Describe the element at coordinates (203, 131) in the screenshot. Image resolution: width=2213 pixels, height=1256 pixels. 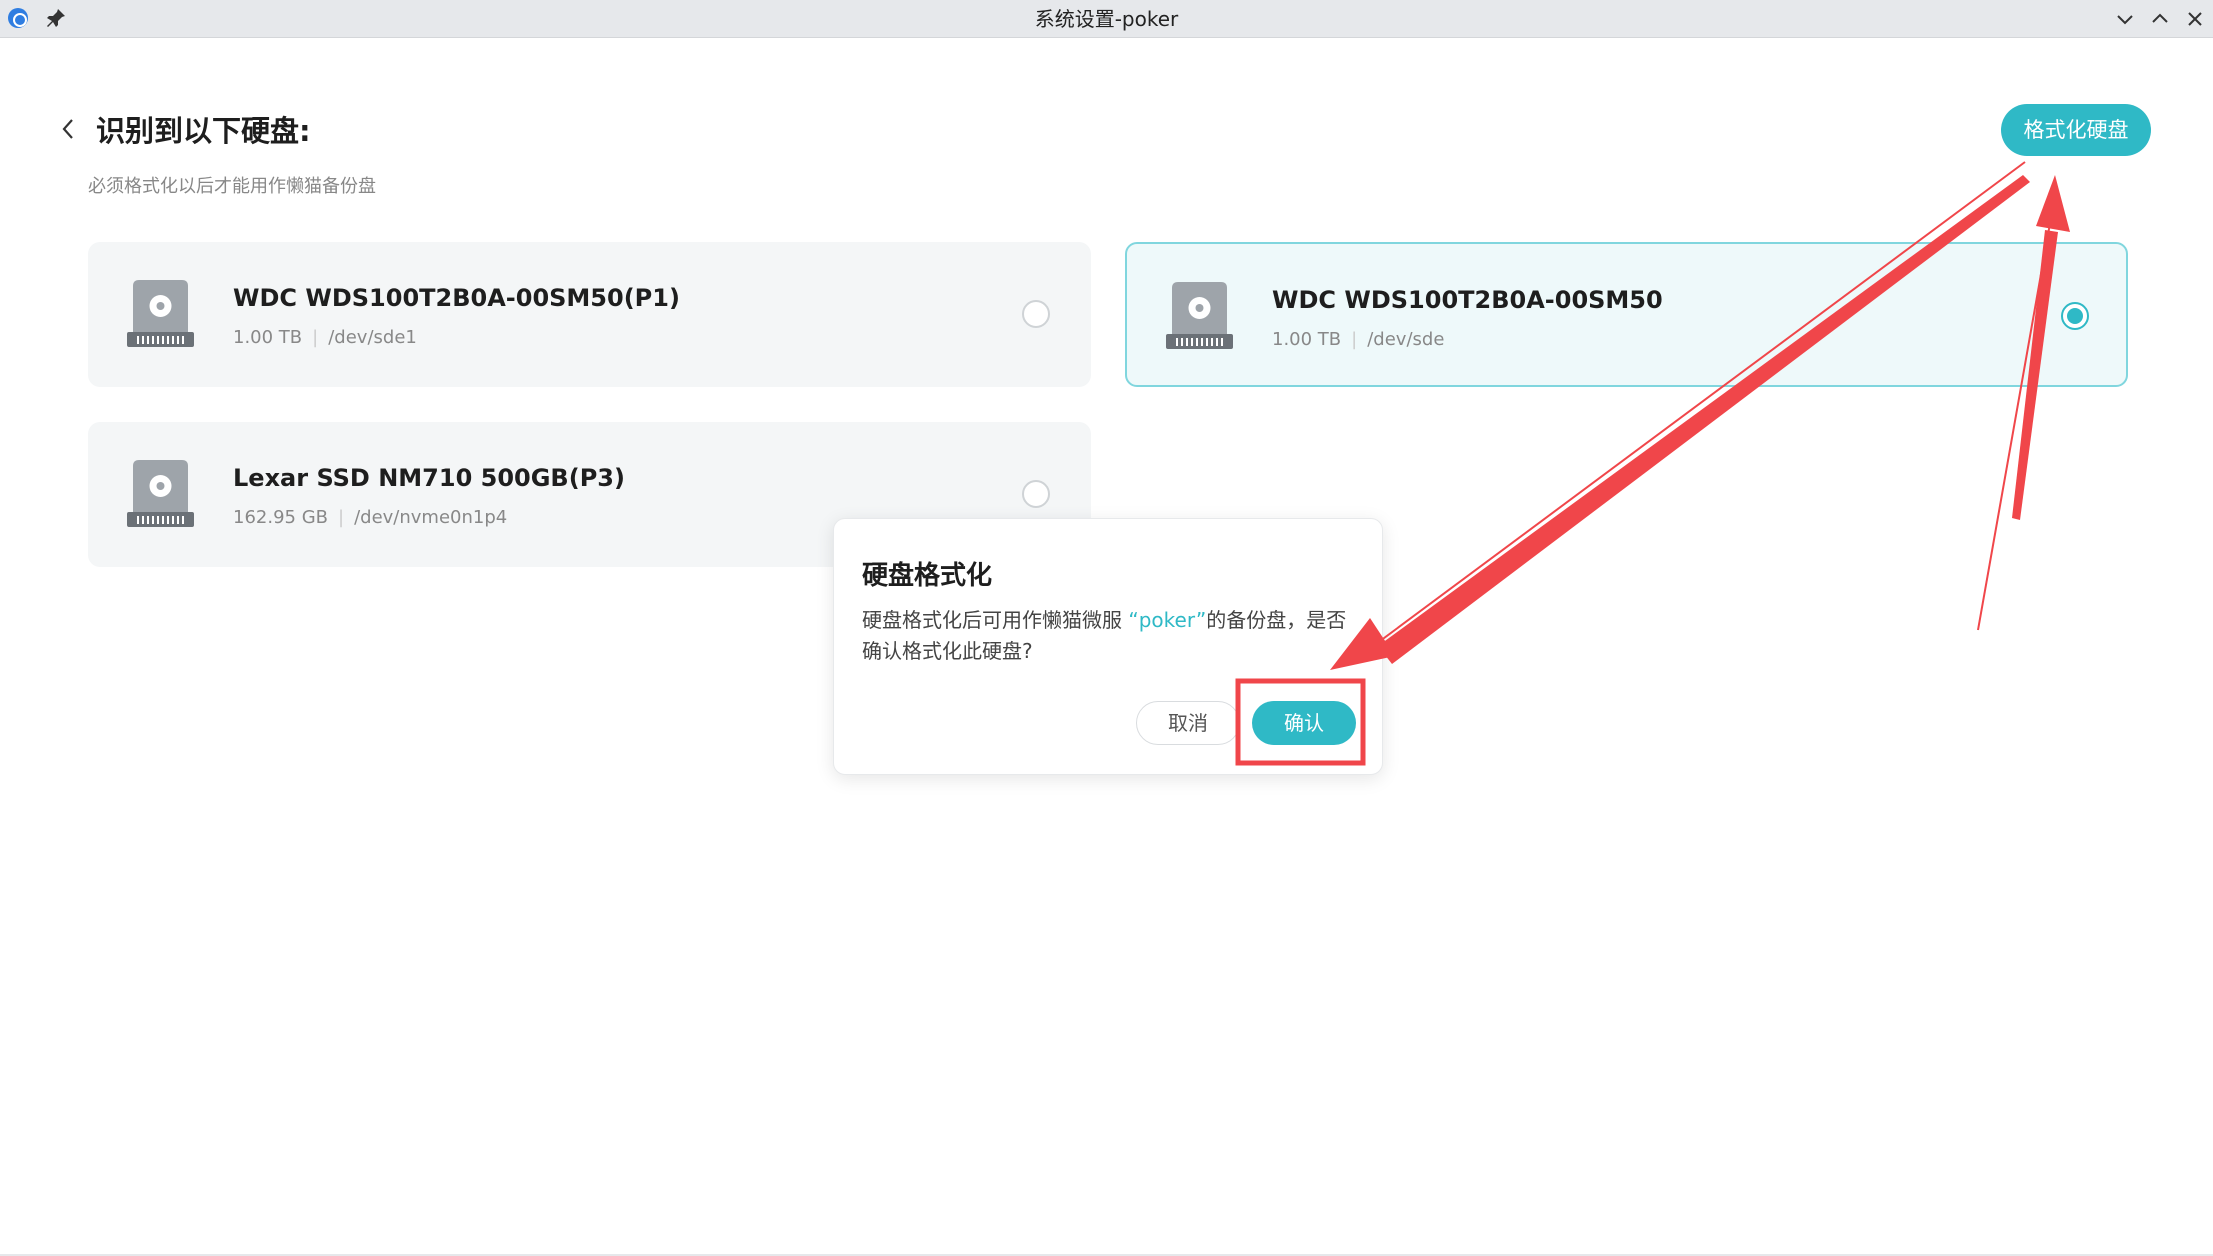
I see `page-title: 识别到以下硬盘:` at that location.